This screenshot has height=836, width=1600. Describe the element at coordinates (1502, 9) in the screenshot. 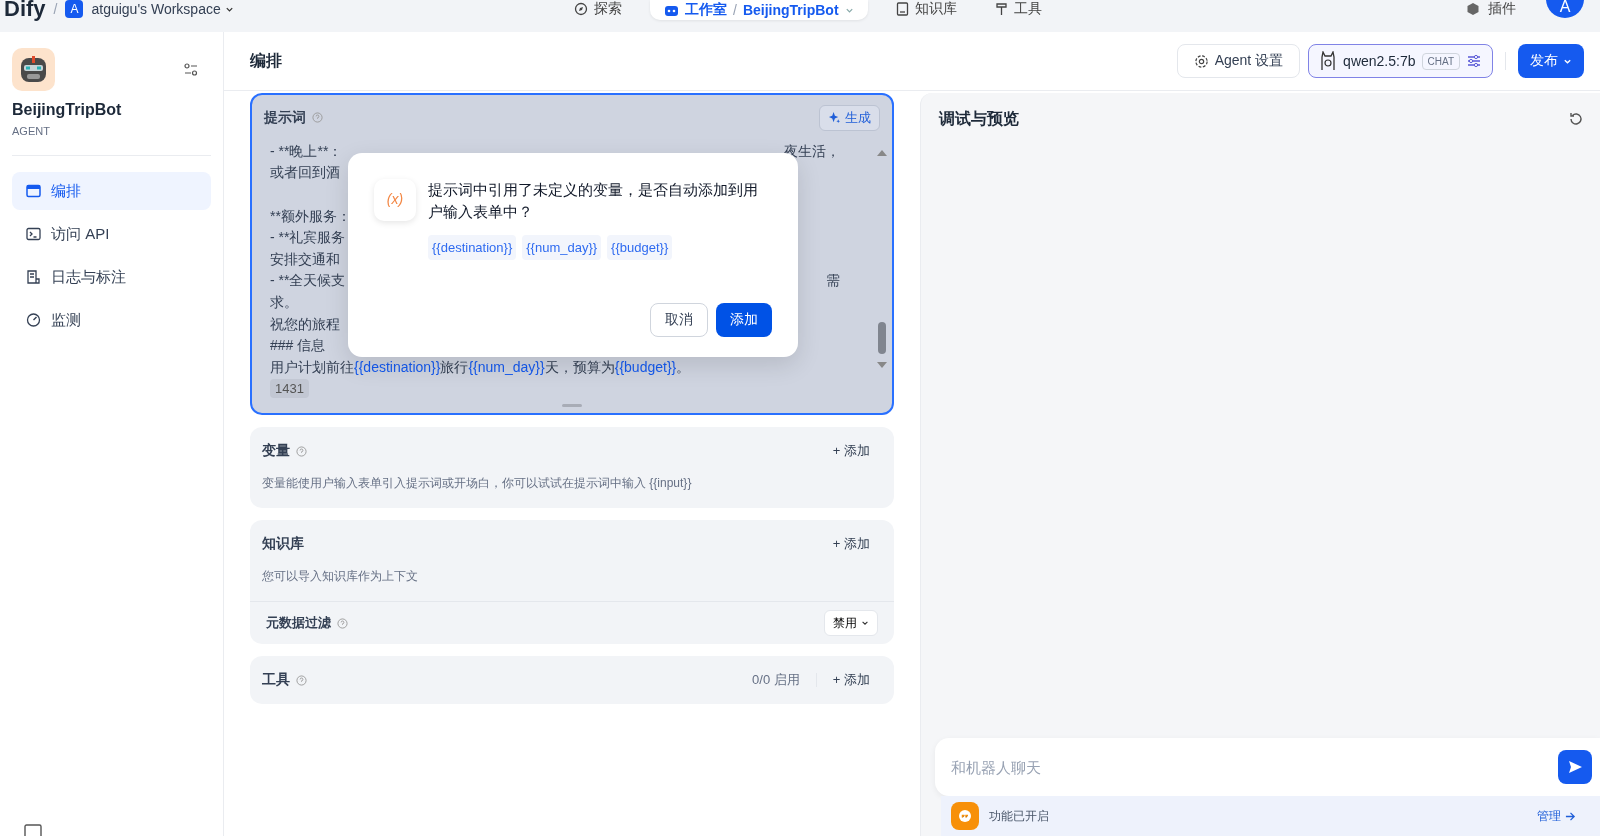

I see `plugins-link: 插件` at that location.